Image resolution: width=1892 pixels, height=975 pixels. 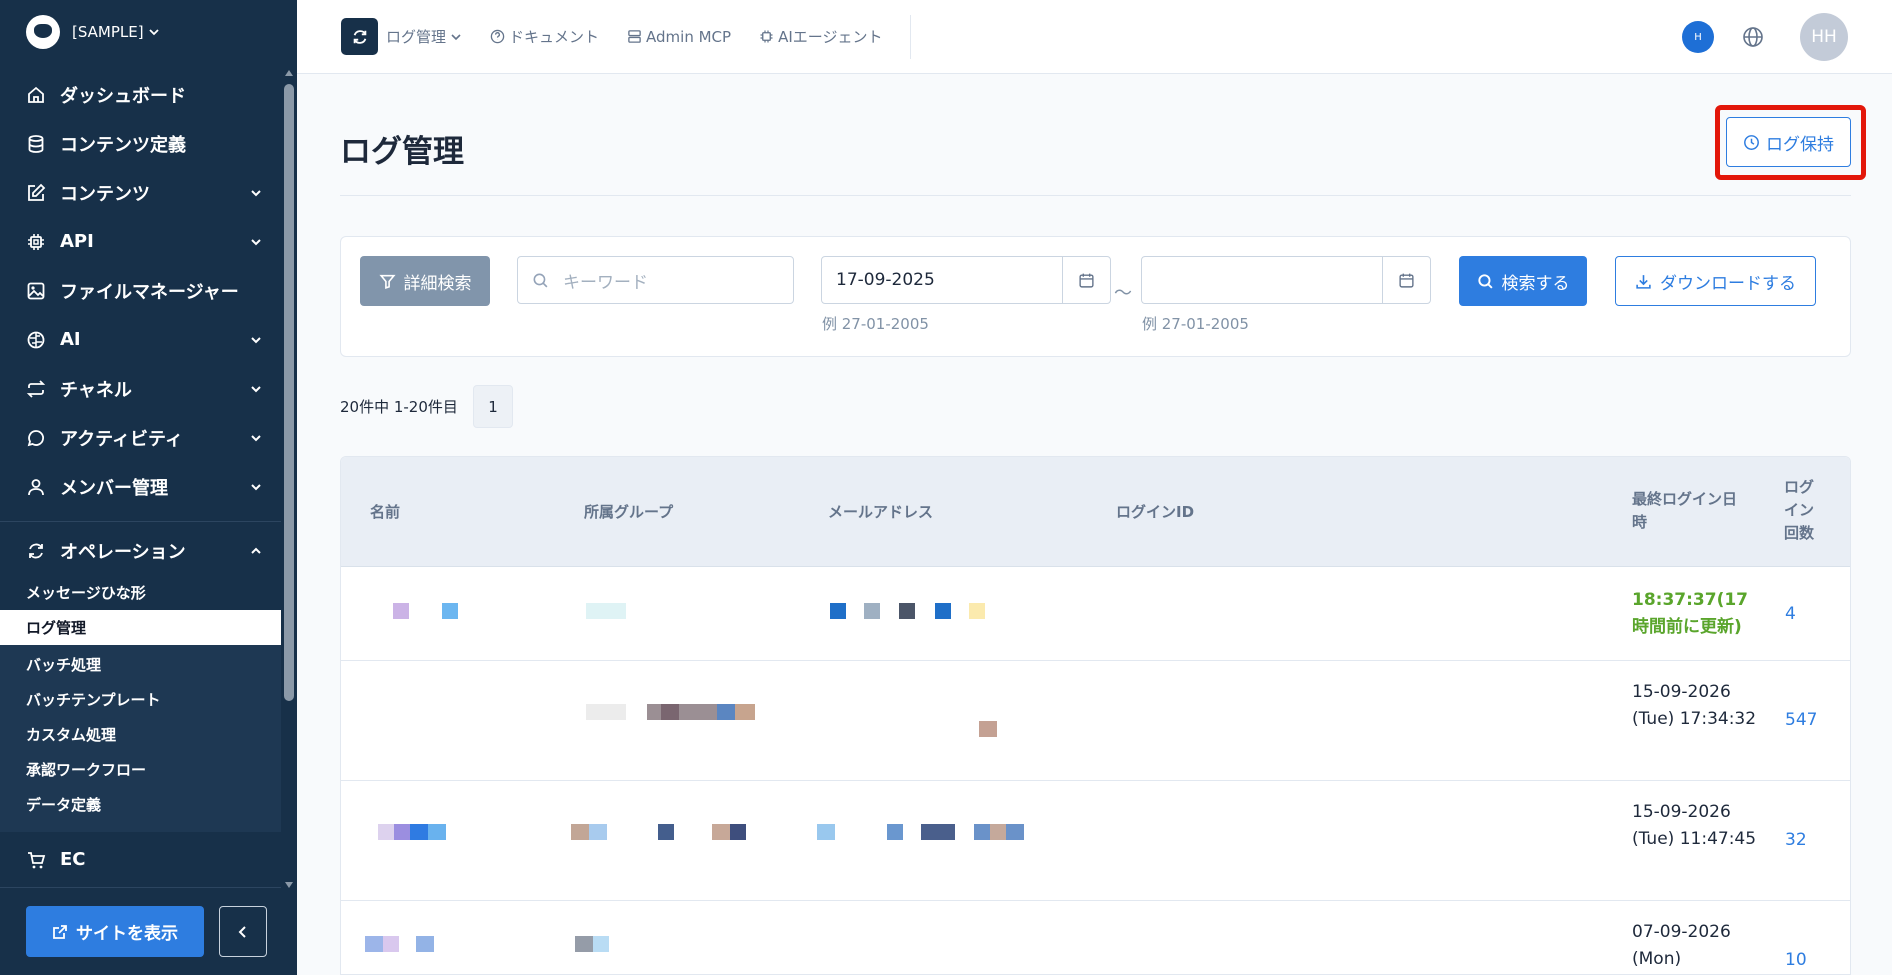 I want to click on date-to-field, so click(x=1286, y=280).